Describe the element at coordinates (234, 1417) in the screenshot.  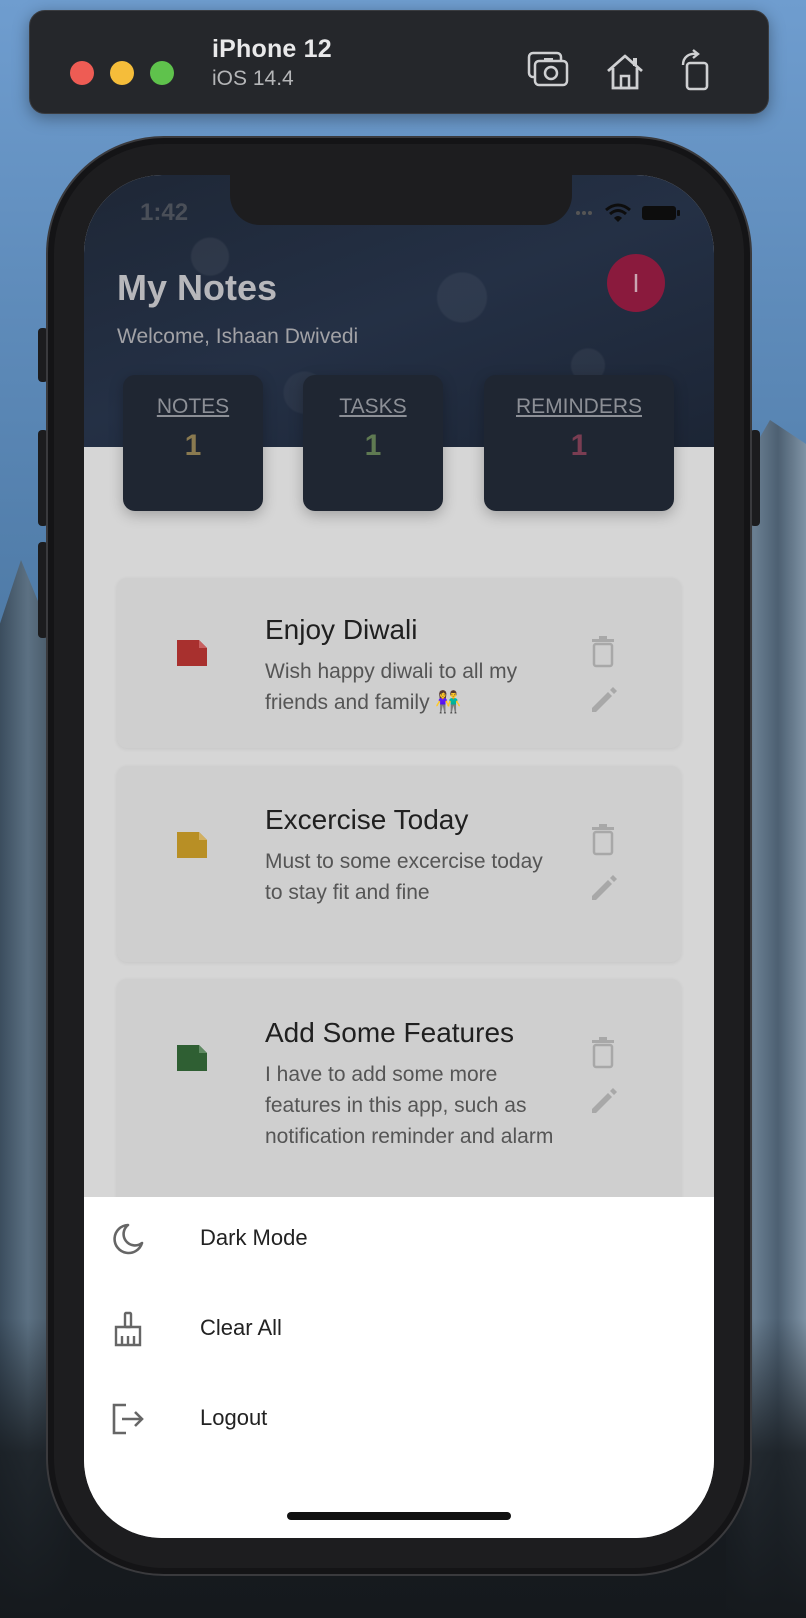
I see `menu-item-label: Logout` at that location.